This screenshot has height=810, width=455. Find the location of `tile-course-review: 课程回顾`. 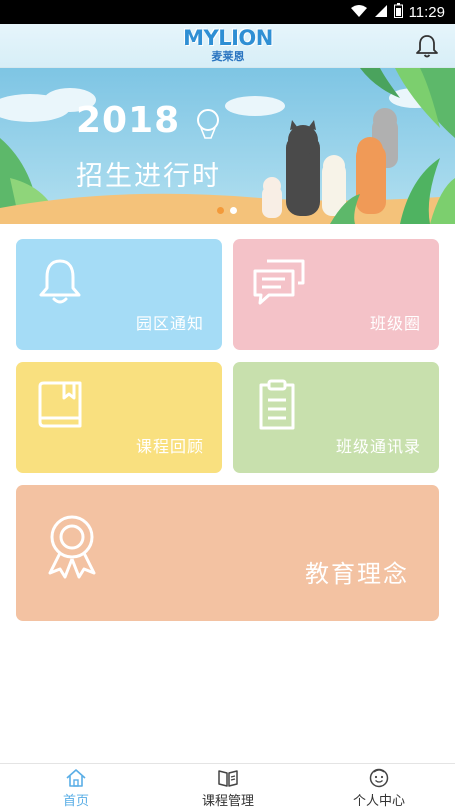

tile-course-review: 课程回顾 is located at coordinates (119, 417).